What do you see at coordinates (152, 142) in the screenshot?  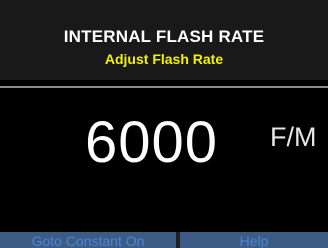 I see `flash-rate-value: 6000` at bounding box center [152, 142].